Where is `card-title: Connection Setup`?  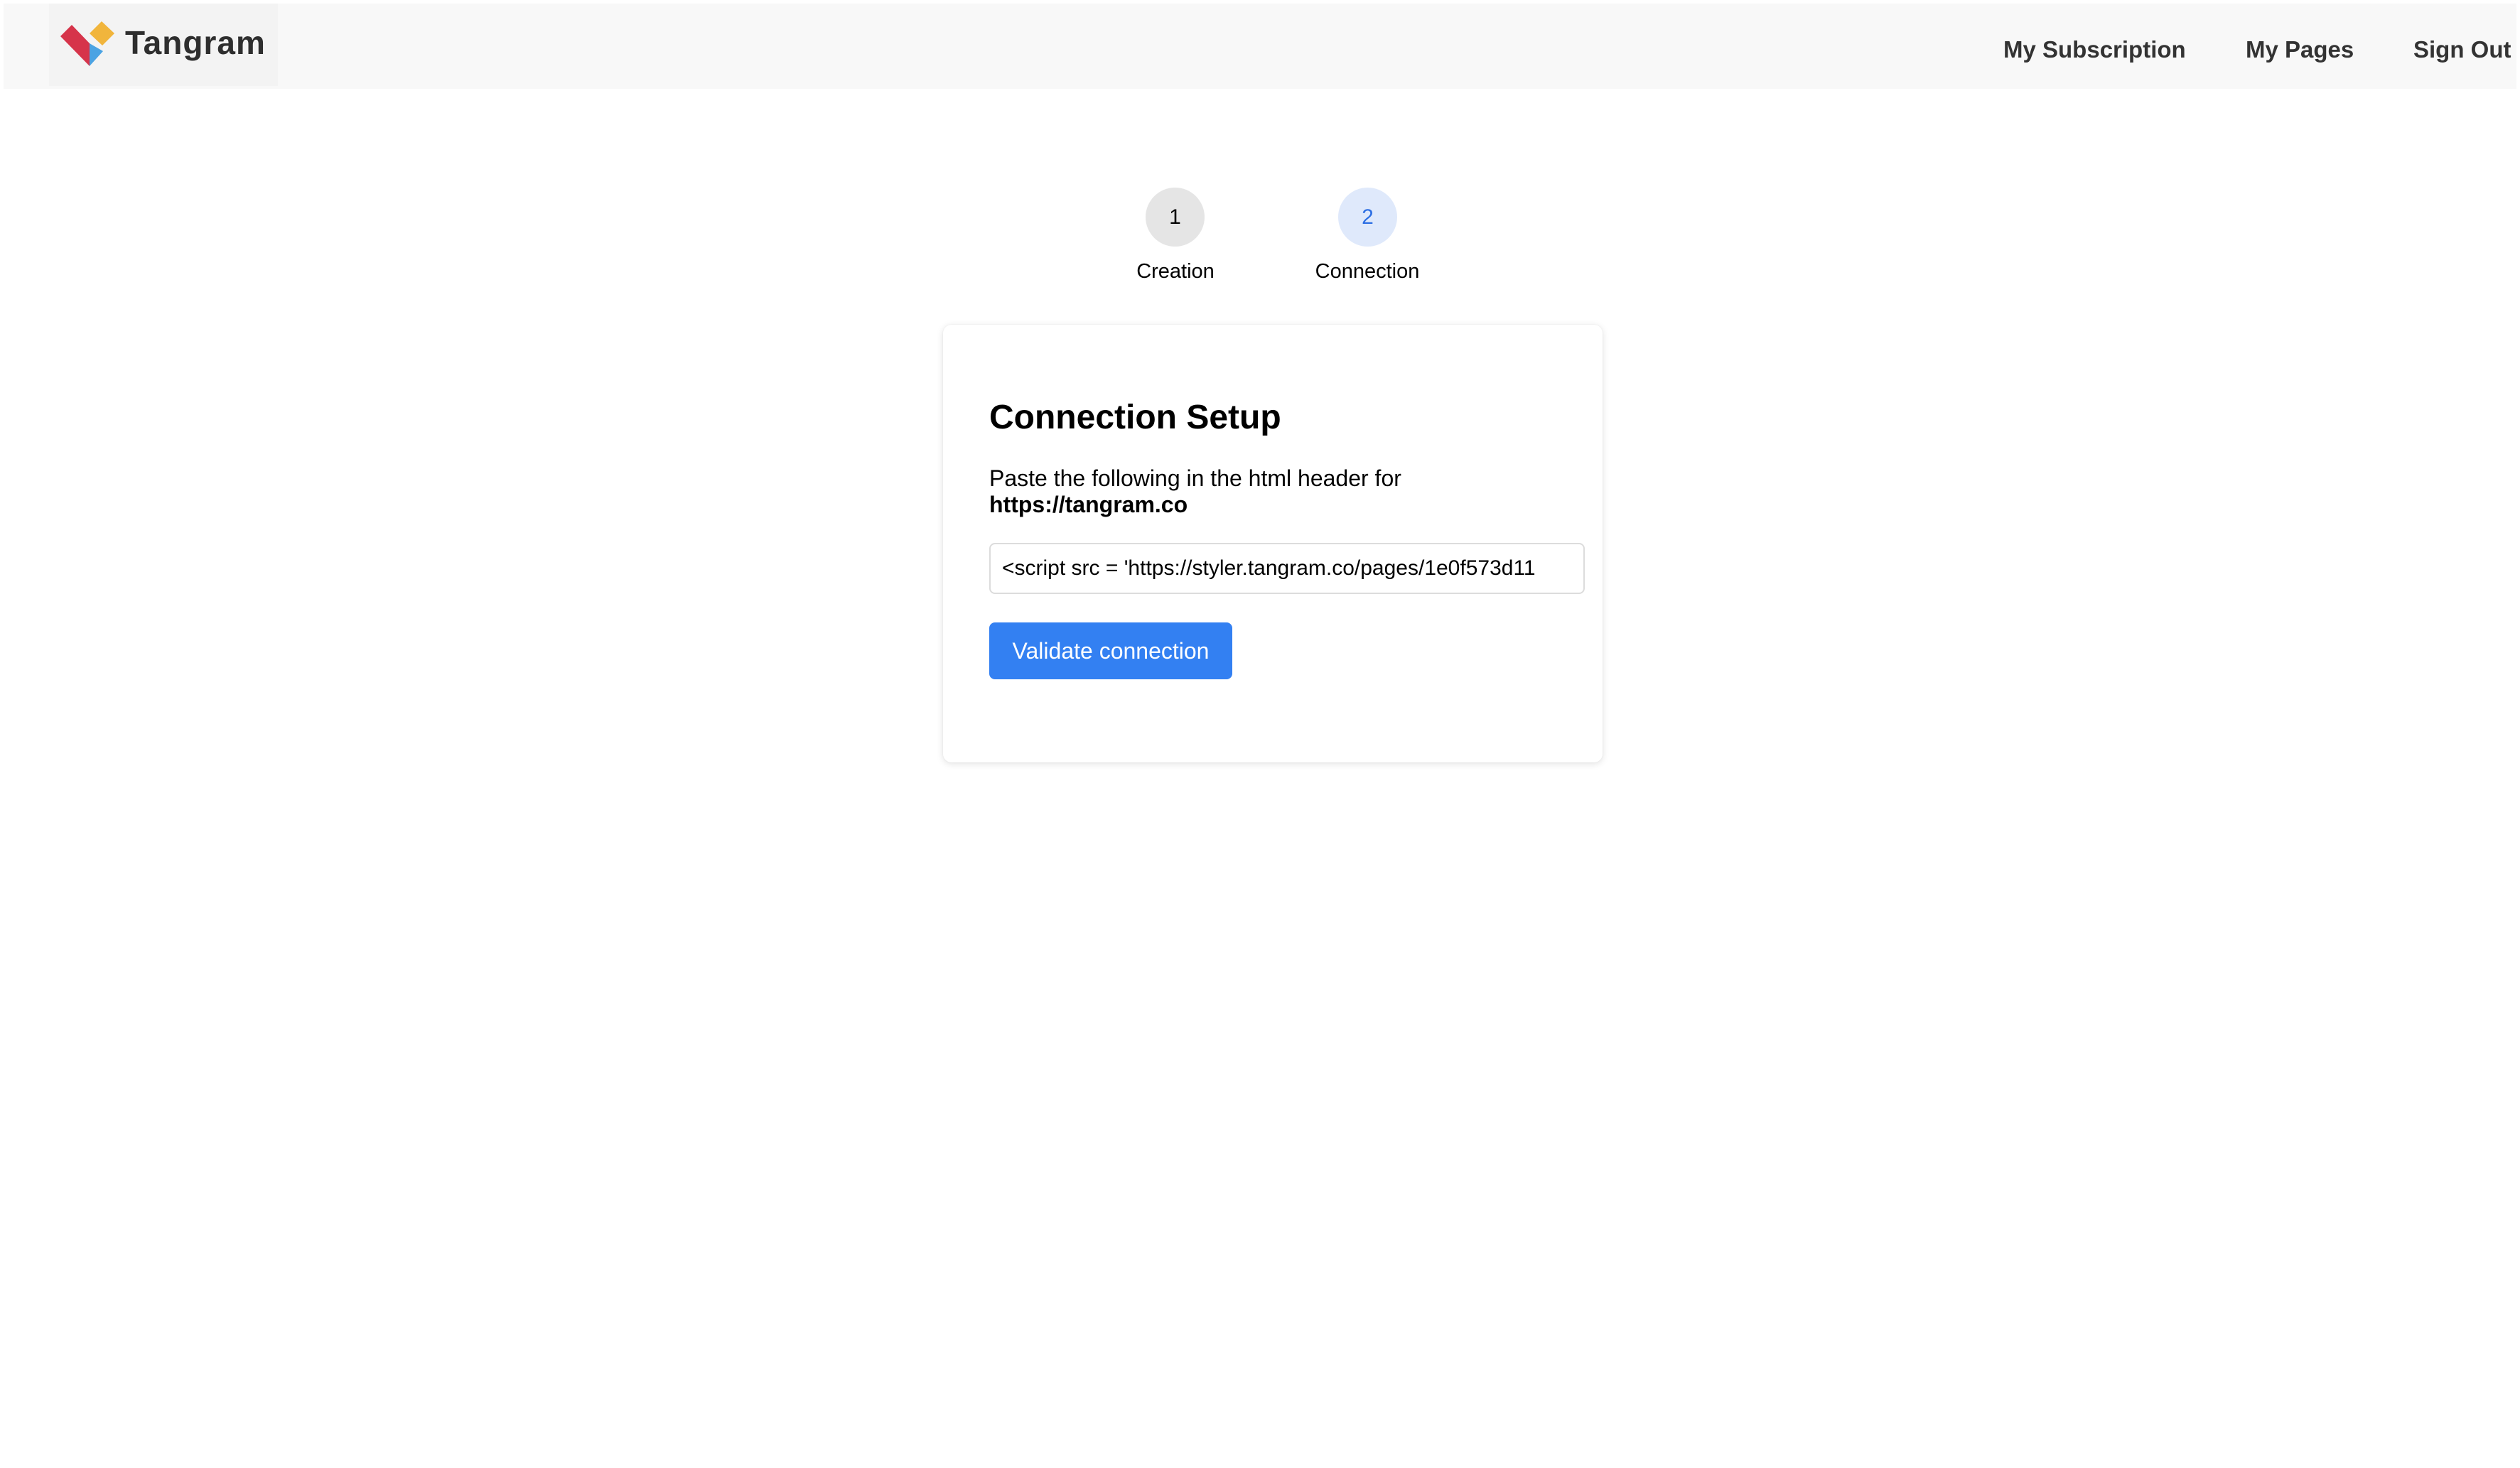 card-title: Connection Setup is located at coordinates (1135, 417).